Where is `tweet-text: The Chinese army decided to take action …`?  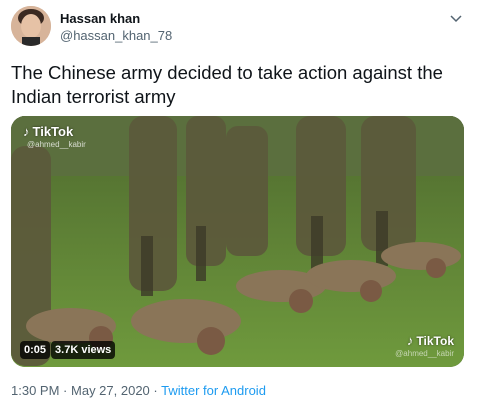 tweet-text: The Chinese army decided to take action … is located at coordinates (227, 84).